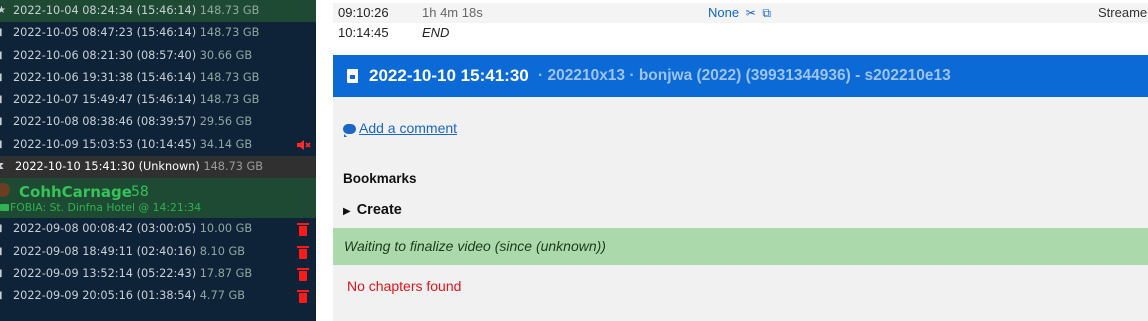  I want to click on video-size: 29.56 GB, so click(226, 122).